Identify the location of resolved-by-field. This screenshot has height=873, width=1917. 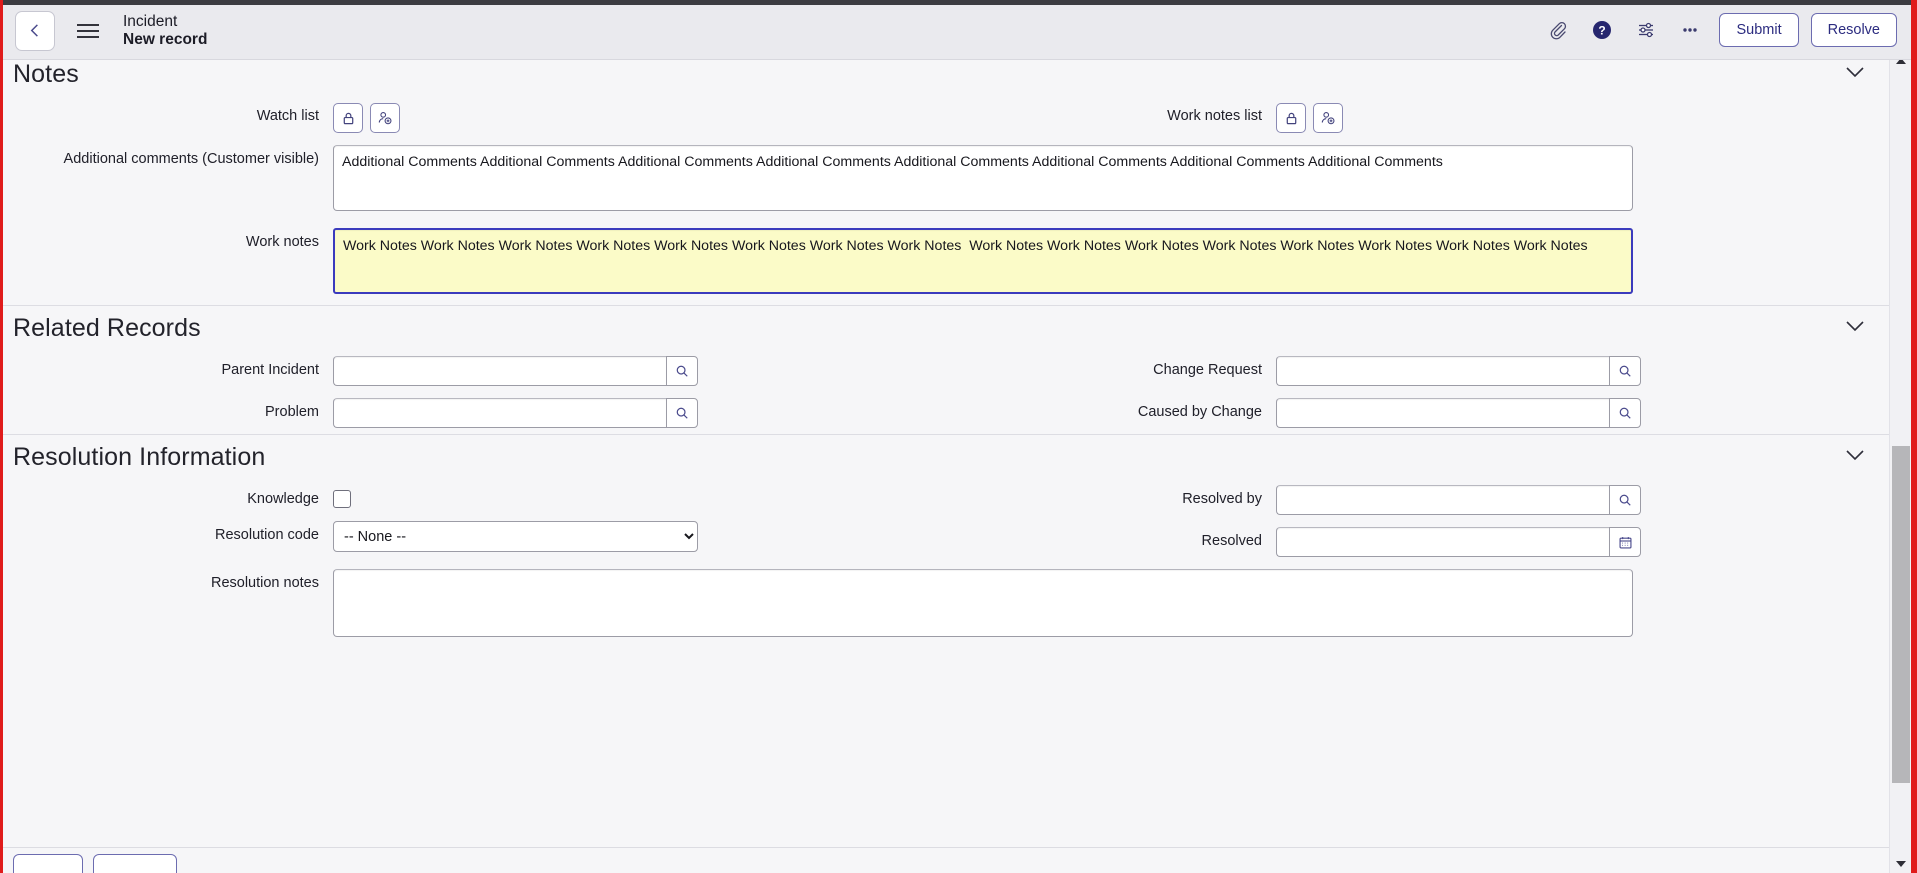
(1582, 500).